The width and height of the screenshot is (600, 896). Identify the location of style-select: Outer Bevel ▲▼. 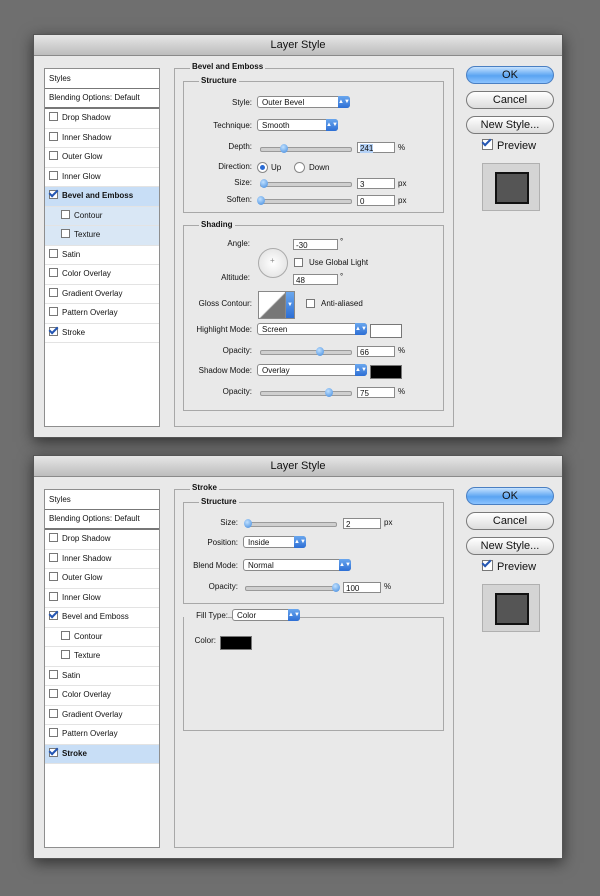
(303, 102).